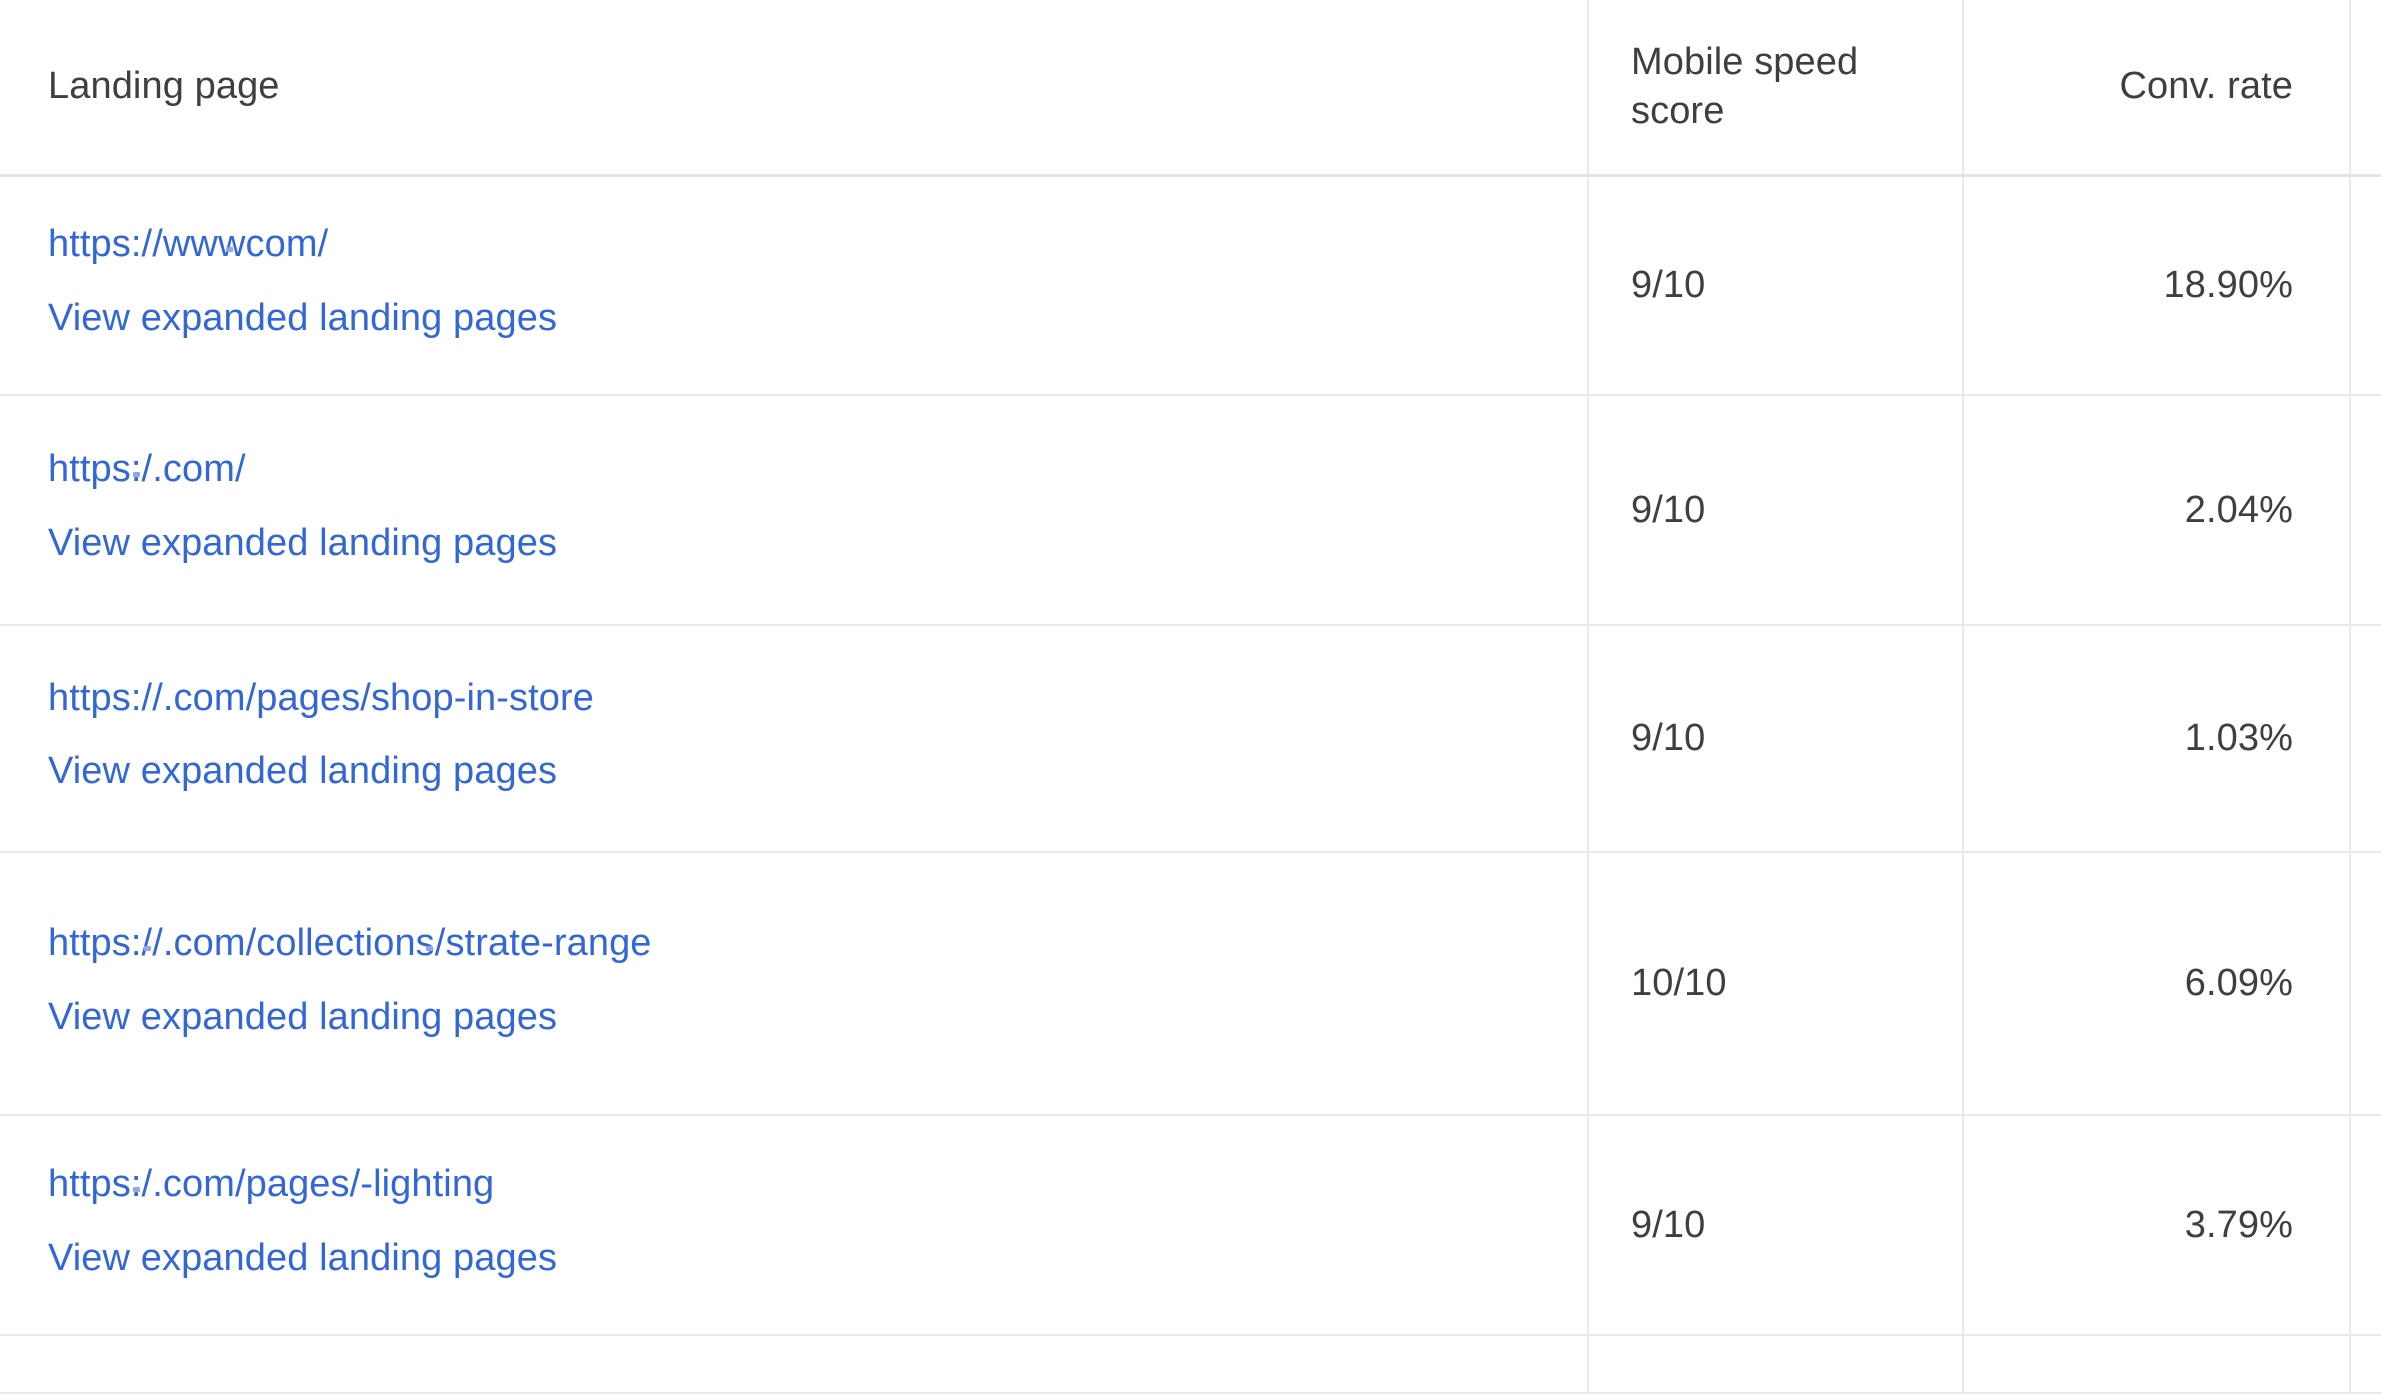  What do you see at coordinates (1776, 88) in the screenshot?
I see `column-header-mobile-speed-score: Mobile speed score` at bounding box center [1776, 88].